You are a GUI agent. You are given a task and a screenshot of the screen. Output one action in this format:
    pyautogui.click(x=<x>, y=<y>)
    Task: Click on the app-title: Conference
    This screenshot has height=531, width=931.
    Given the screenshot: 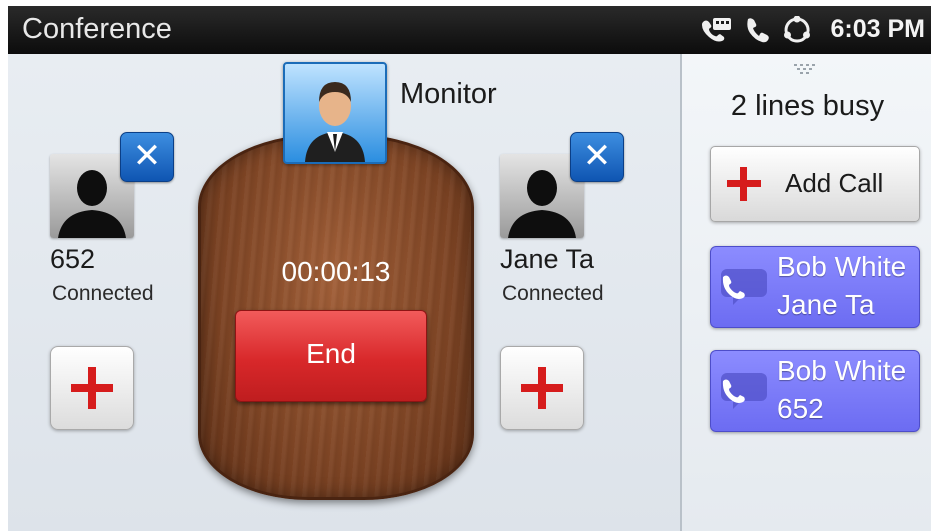 What is the action you would take?
    pyautogui.click(x=97, y=29)
    